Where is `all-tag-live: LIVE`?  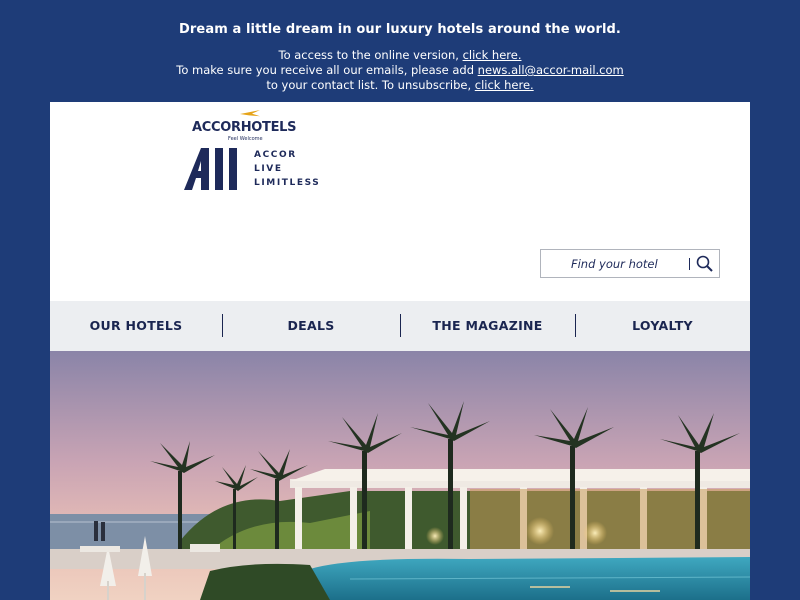 all-tag-live: LIVE is located at coordinates (268, 169).